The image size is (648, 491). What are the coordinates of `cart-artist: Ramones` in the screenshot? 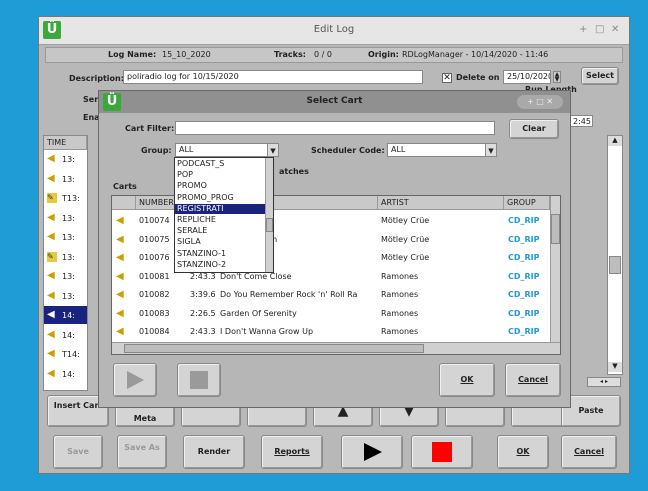 It's located at (400, 276).